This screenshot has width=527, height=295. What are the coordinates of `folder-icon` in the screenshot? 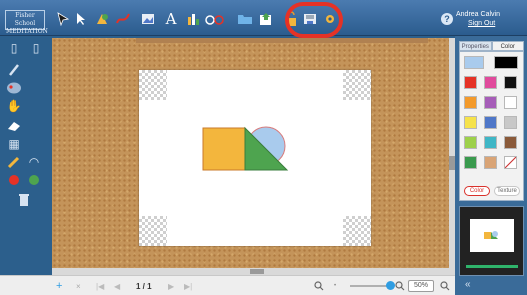 It's located at (245, 19).